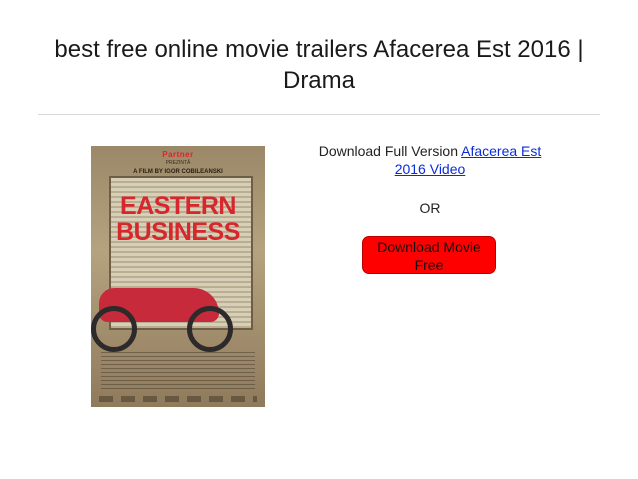 The image size is (638, 479). Describe the element at coordinates (178, 372) in the screenshot. I see `poster-credits` at that location.